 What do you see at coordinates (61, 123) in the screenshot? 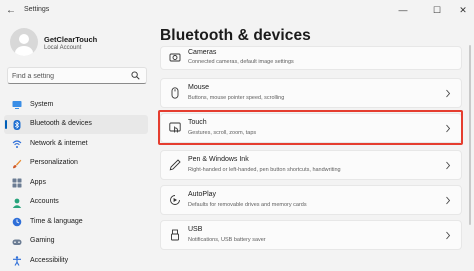
I see `sidebar-item-label: Bluetooth & devices` at bounding box center [61, 123].